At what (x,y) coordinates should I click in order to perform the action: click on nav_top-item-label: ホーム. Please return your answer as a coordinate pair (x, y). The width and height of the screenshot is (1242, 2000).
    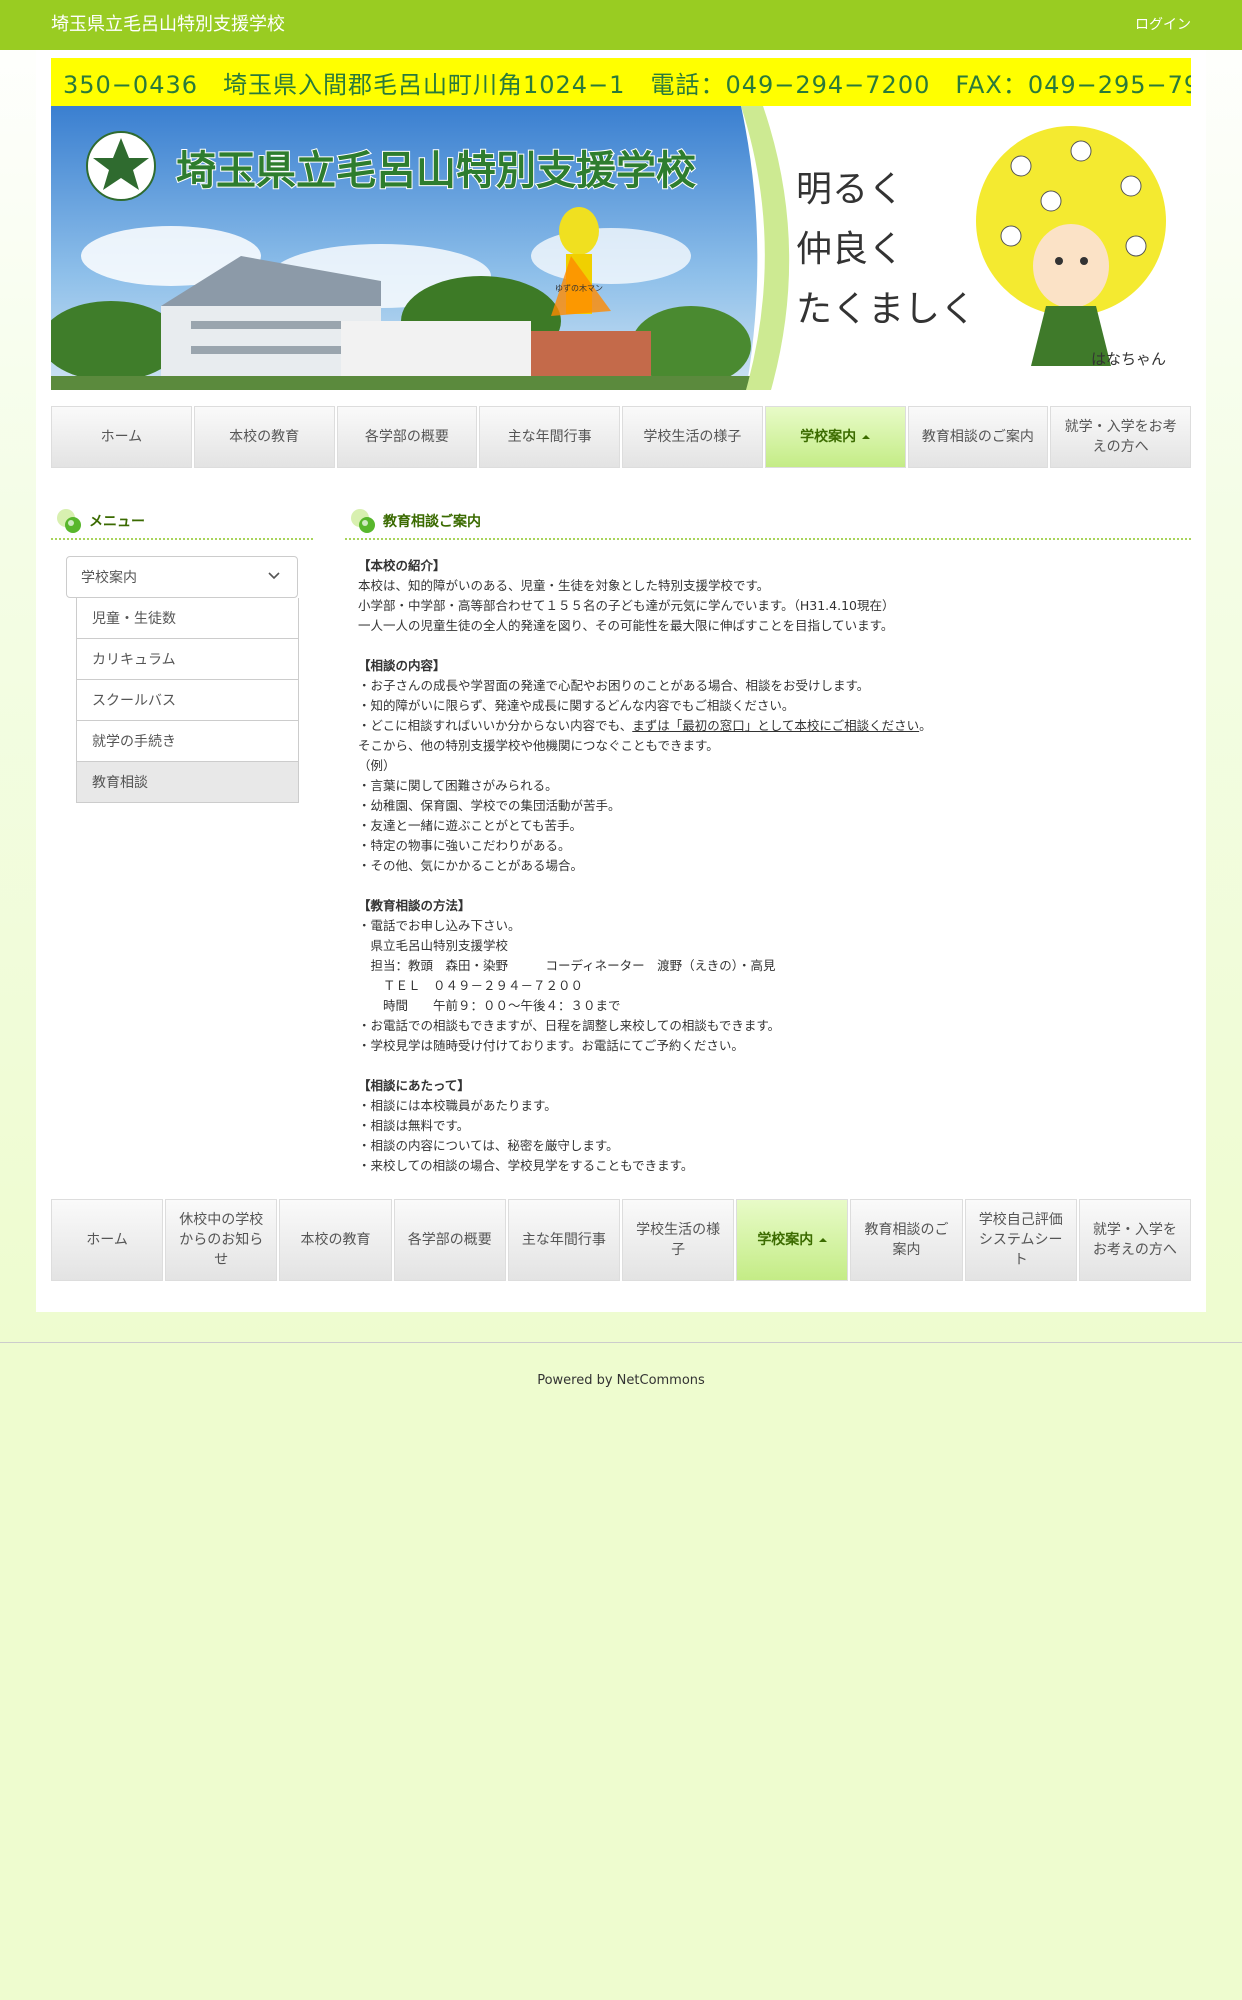
    Looking at the image, I should click on (121, 437).